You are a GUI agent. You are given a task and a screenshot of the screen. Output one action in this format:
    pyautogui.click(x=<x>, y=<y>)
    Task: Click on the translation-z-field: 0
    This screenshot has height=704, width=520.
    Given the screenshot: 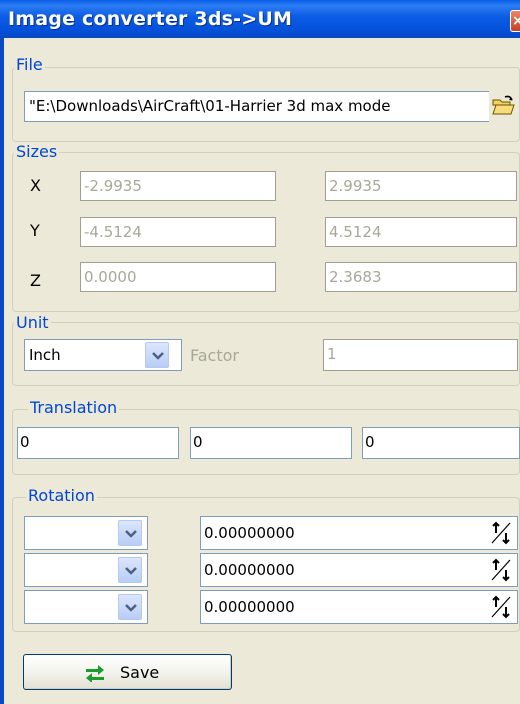 What is the action you would take?
    pyautogui.click(x=441, y=443)
    